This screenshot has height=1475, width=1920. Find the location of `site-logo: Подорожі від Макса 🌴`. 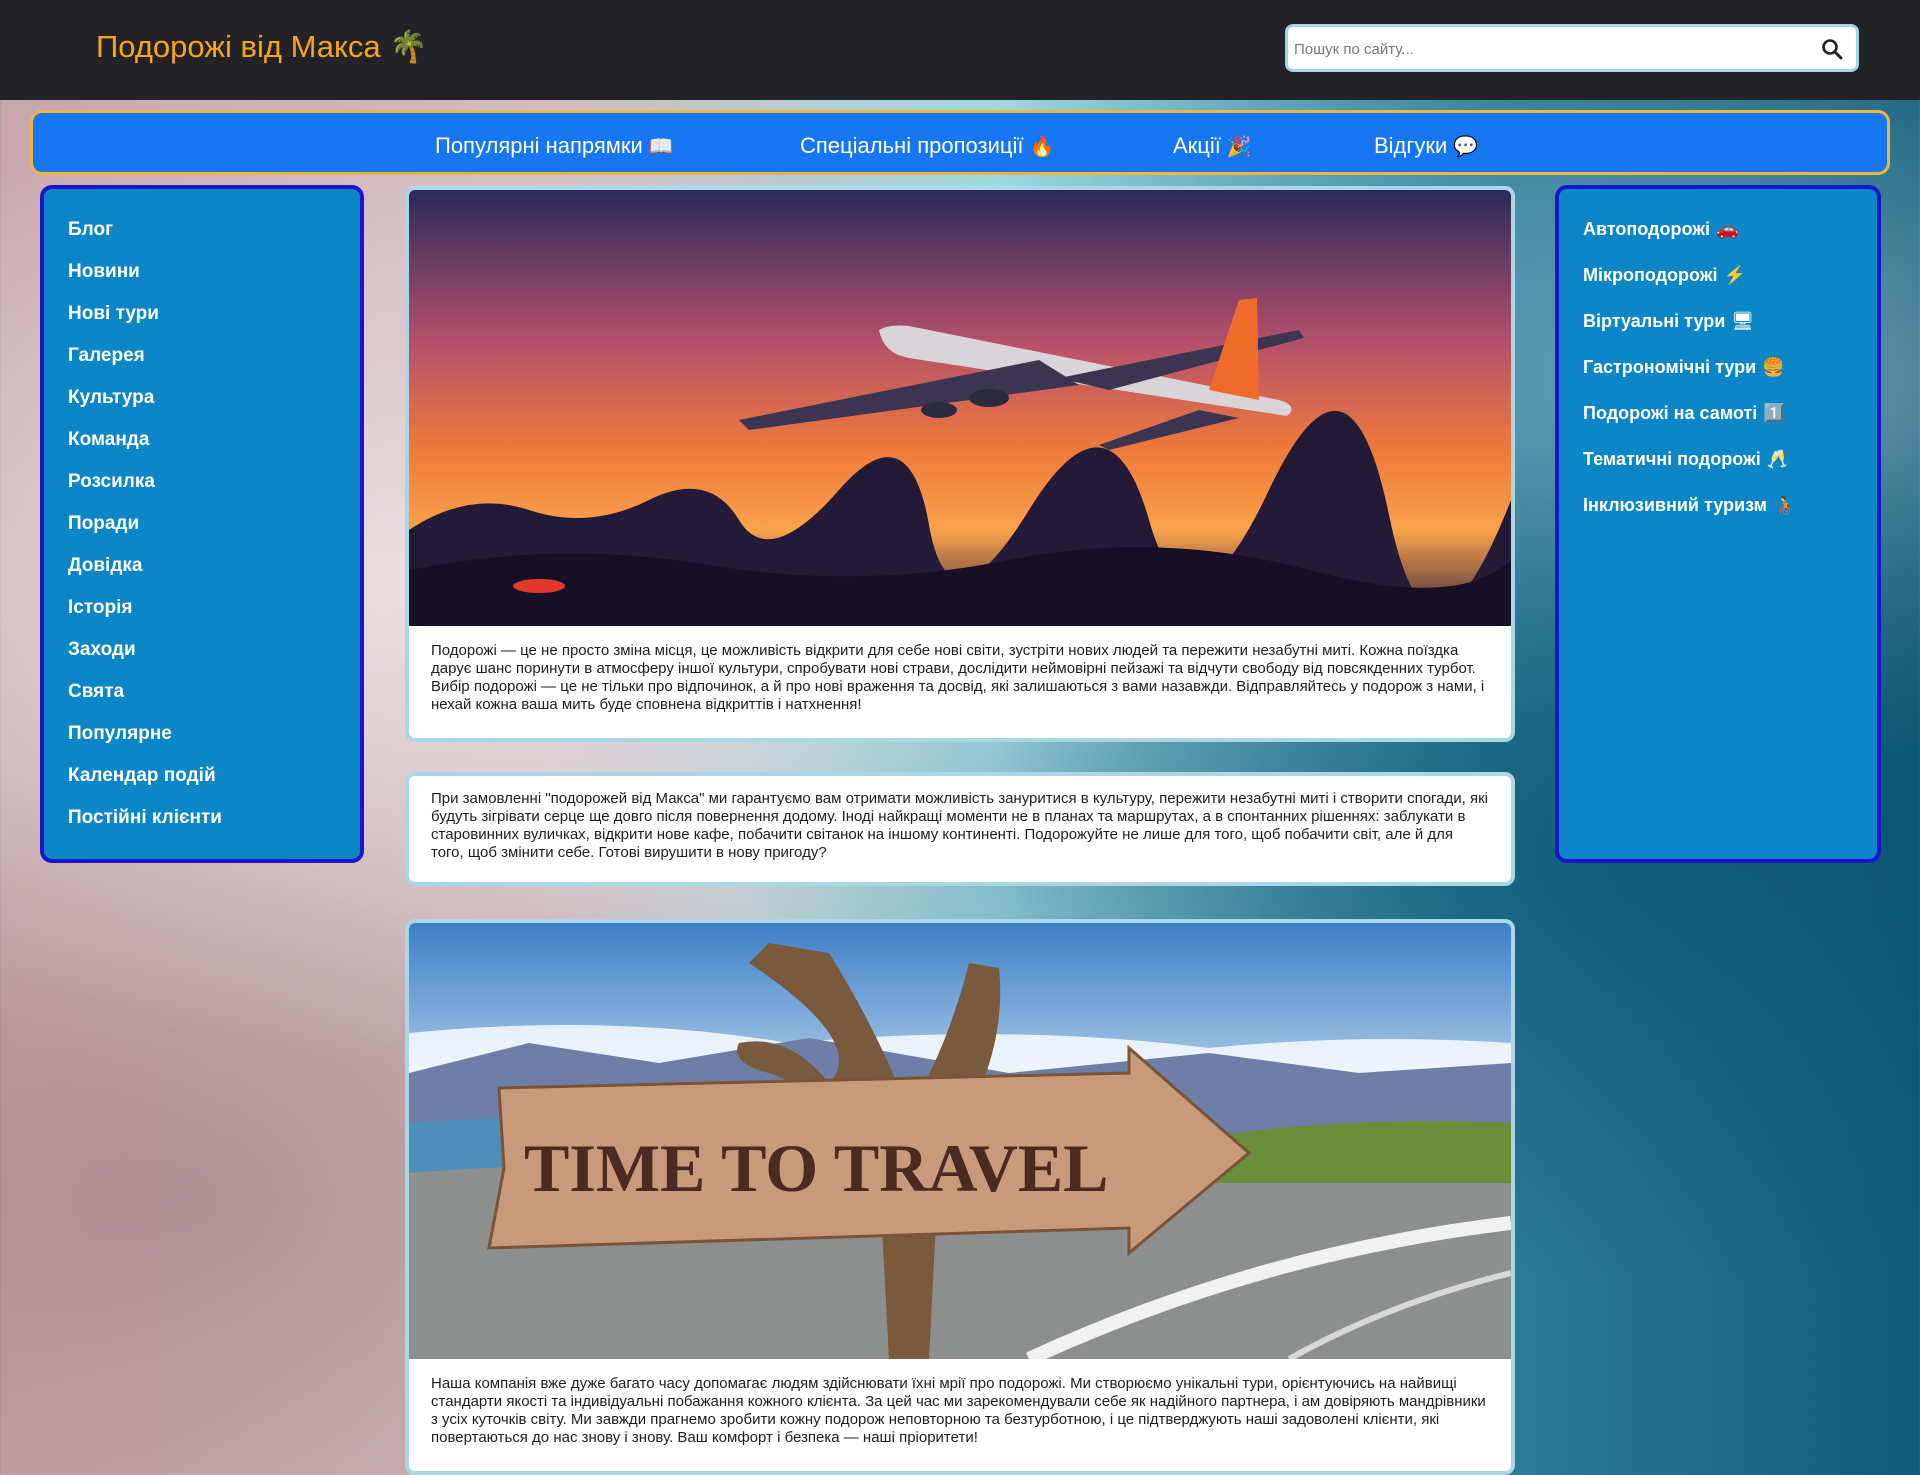

site-logo: Подорожі від Макса 🌴 is located at coordinates (262, 46).